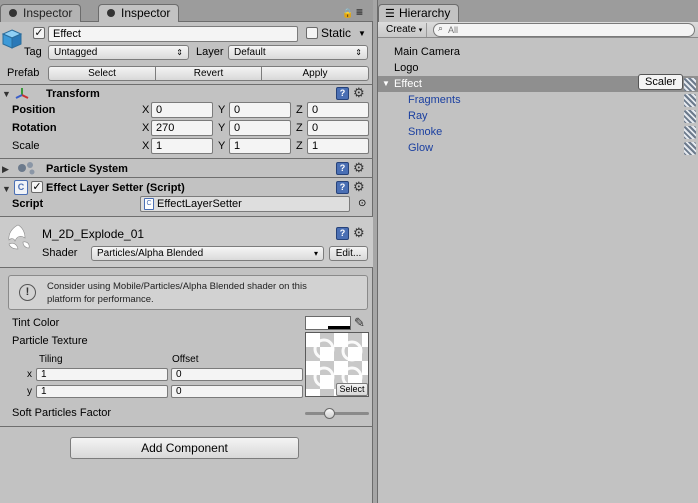 This screenshot has width=698, height=503. Describe the element at coordinates (27, 292) in the screenshot. I see `info-icon: !` at that location.